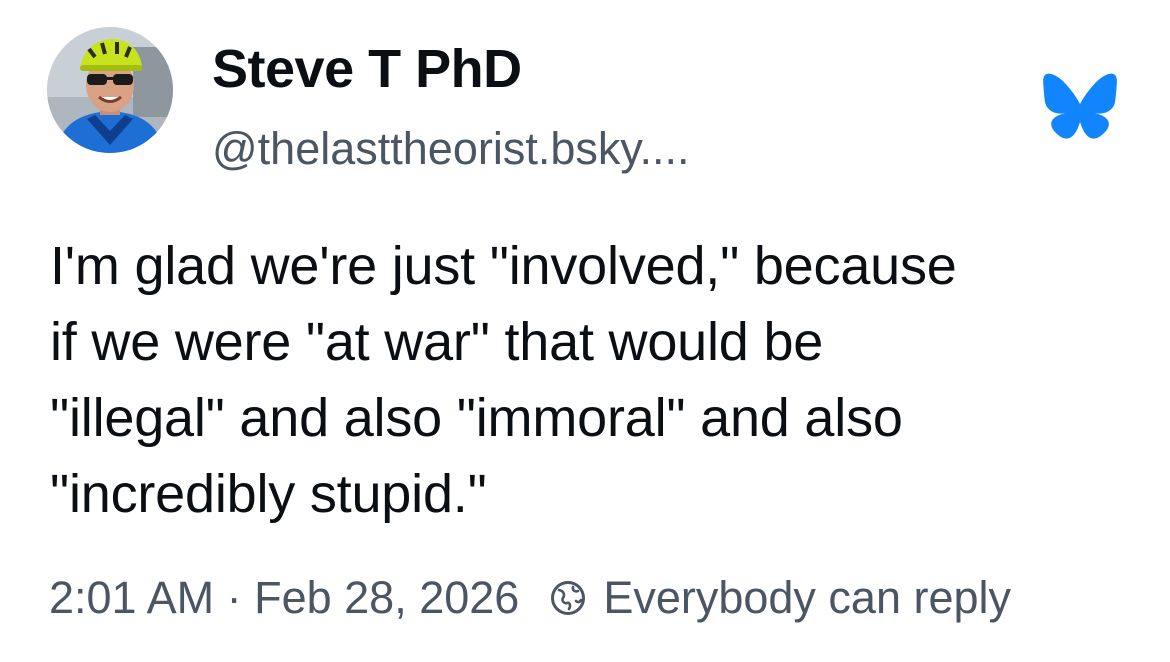  Describe the element at coordinates (284, 598) in the screenshot. I see `post-timestamp: 2:01 AM · Feb 28, 2026` at that location.